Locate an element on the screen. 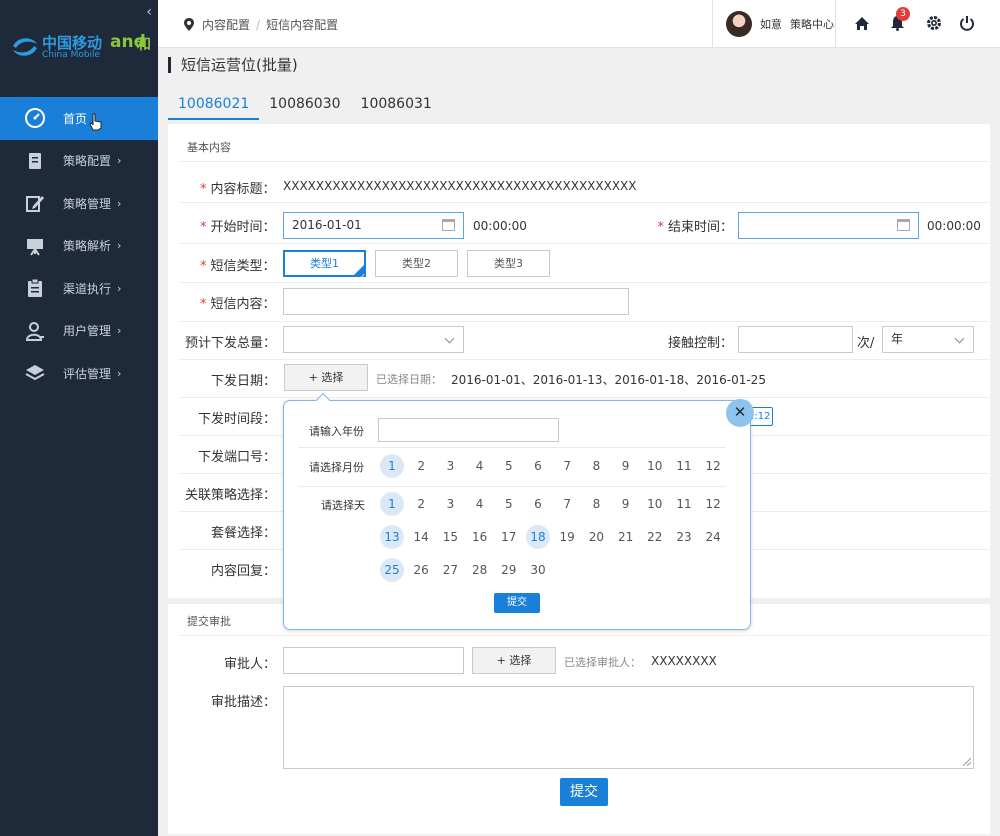 The image size is (1000, 836). approver-select-button: + 选择 is located at coordinates (514, 660).